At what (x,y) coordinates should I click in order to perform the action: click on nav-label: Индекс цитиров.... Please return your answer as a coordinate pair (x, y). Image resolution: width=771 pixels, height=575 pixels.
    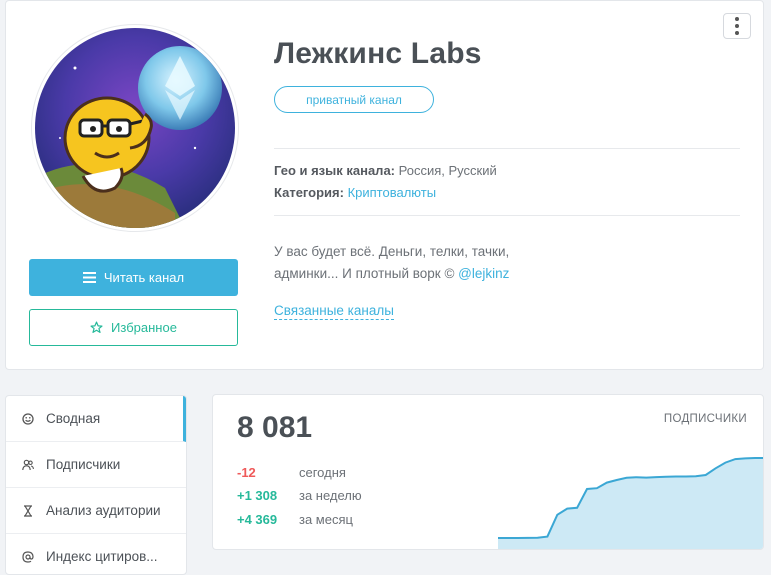
    Looking at the image, I should click on (102, 556).